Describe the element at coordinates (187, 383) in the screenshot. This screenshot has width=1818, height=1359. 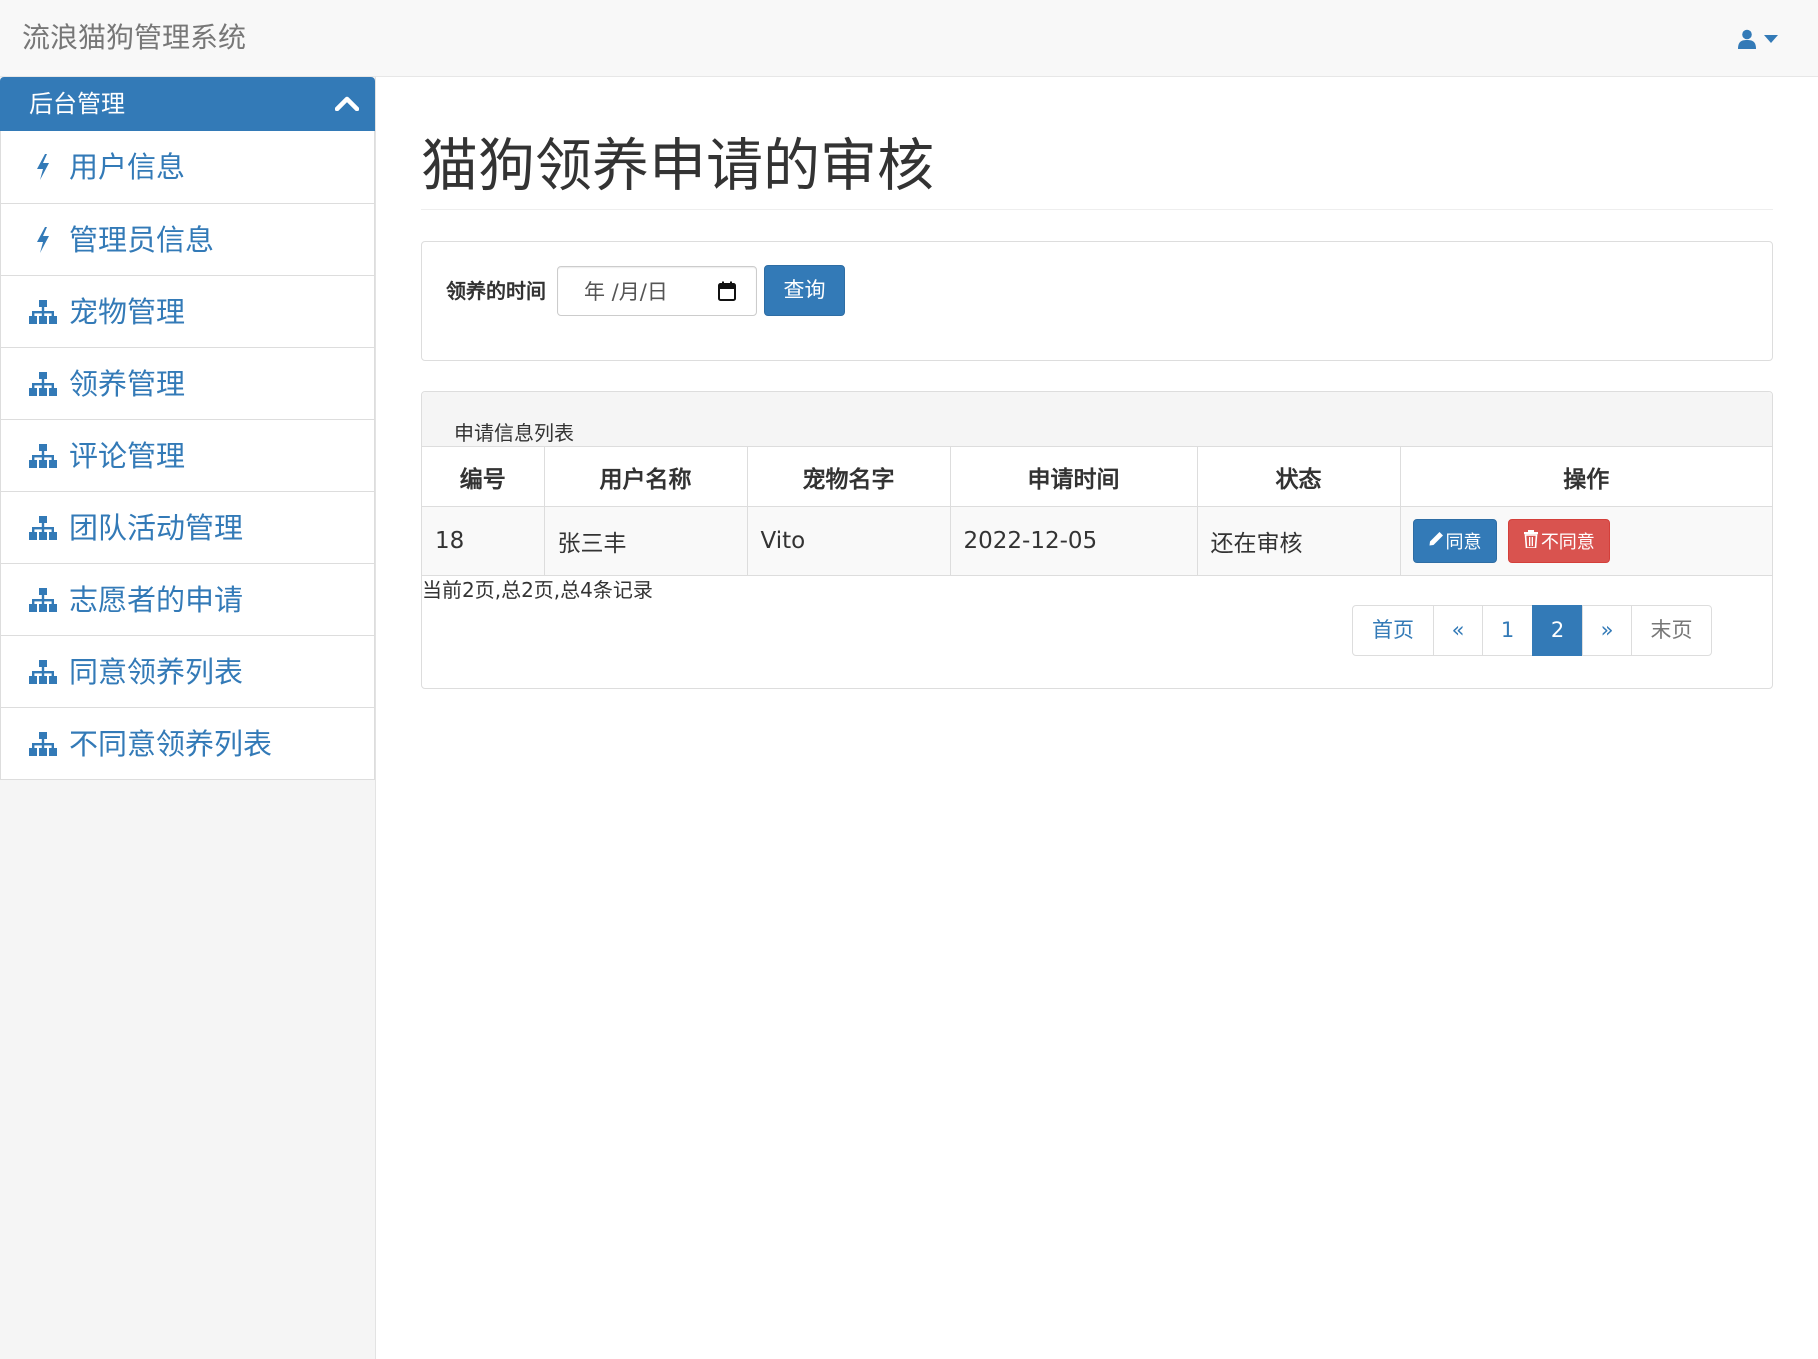
I see `sidebar-item-adoption-management: 领养管理` at that location.